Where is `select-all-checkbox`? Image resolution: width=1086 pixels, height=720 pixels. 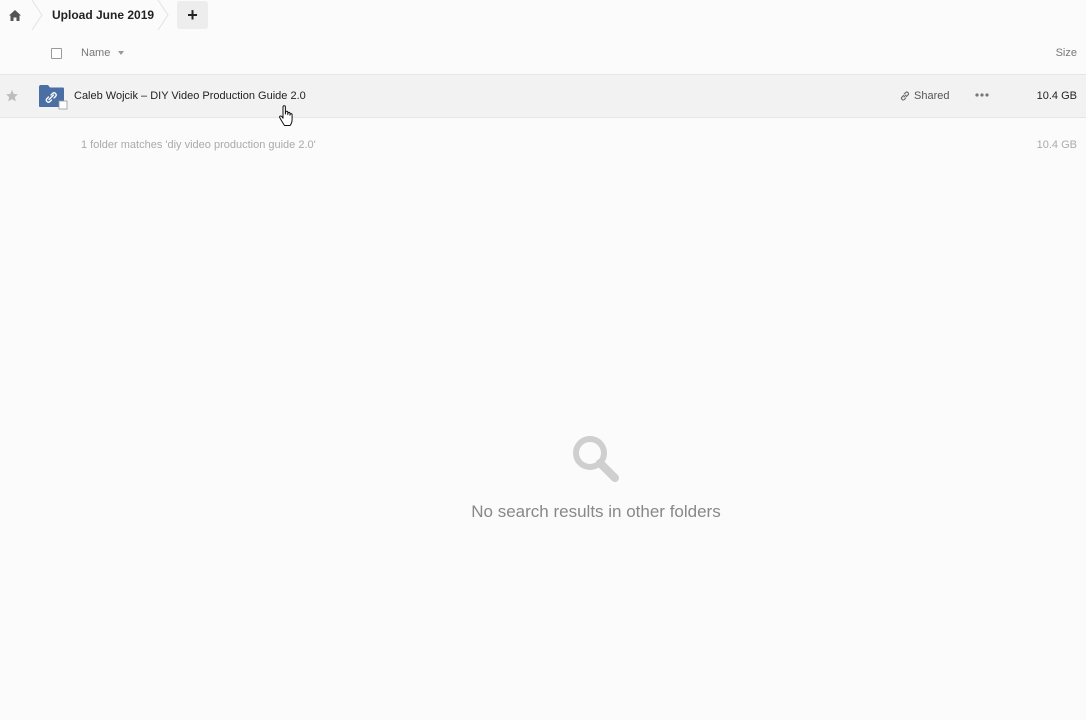
select-all-checkbox is located at coordinates (56, 53).